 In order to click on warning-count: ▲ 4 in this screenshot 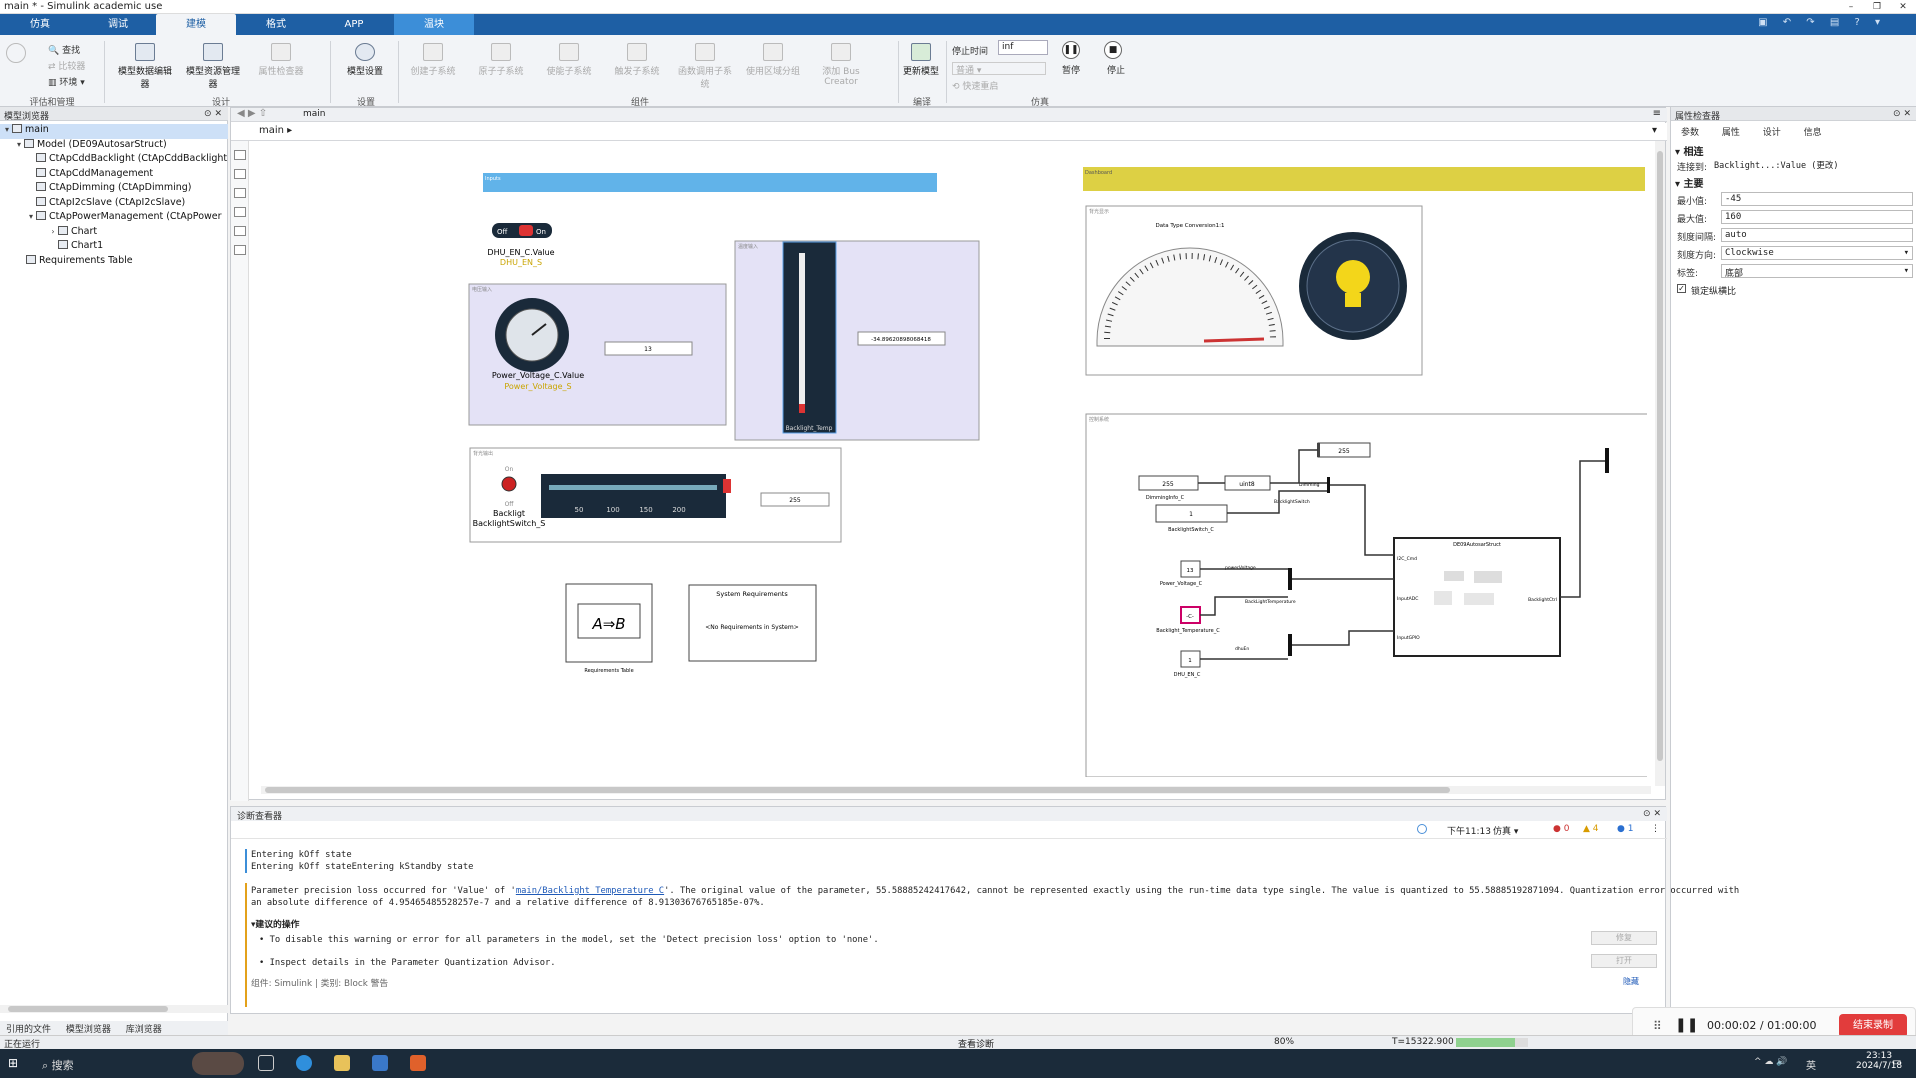, I will do `click(1591, 829)`.